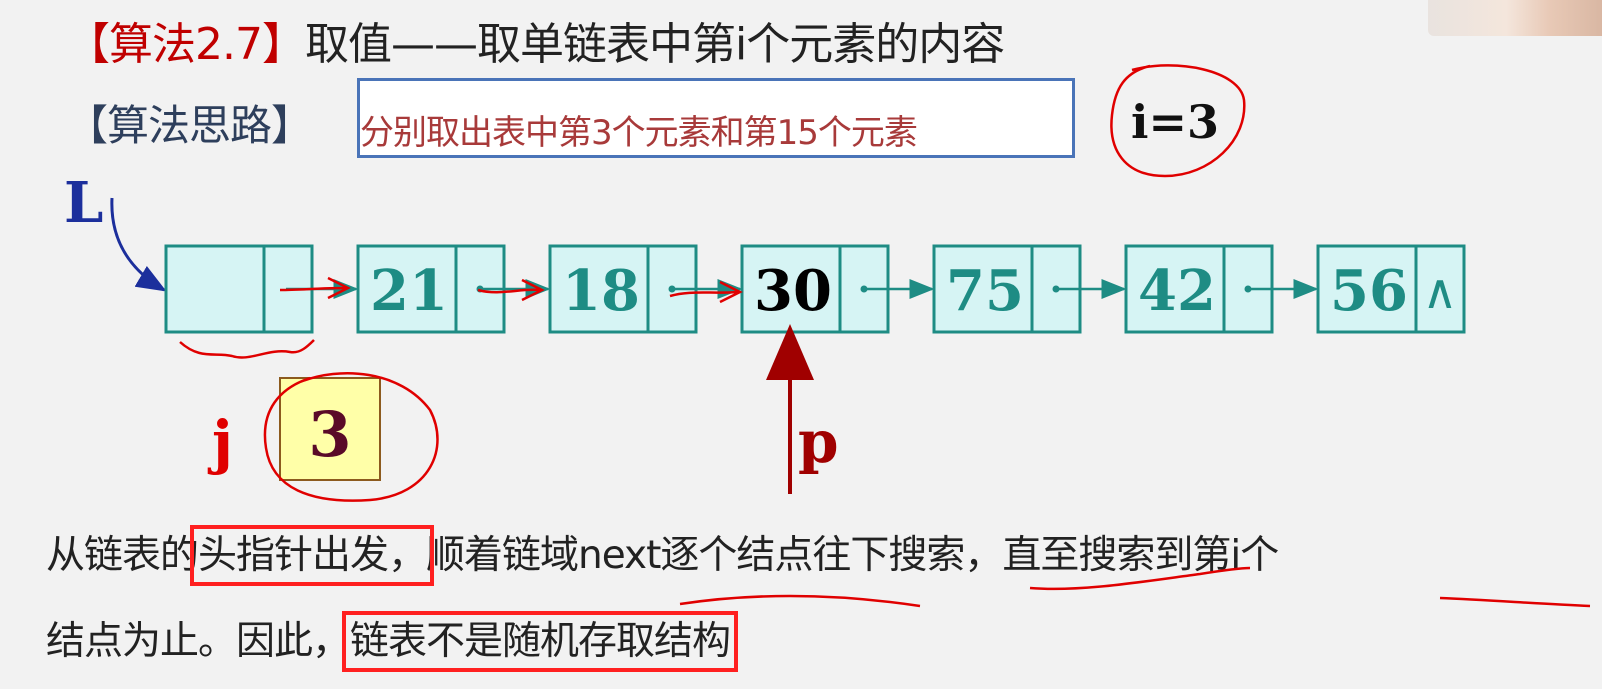 This screenshot has width=1602, height=689. Describe the element at coordinates (1175, 122) in the screenshot. I see `i-note: i=3` at that location.